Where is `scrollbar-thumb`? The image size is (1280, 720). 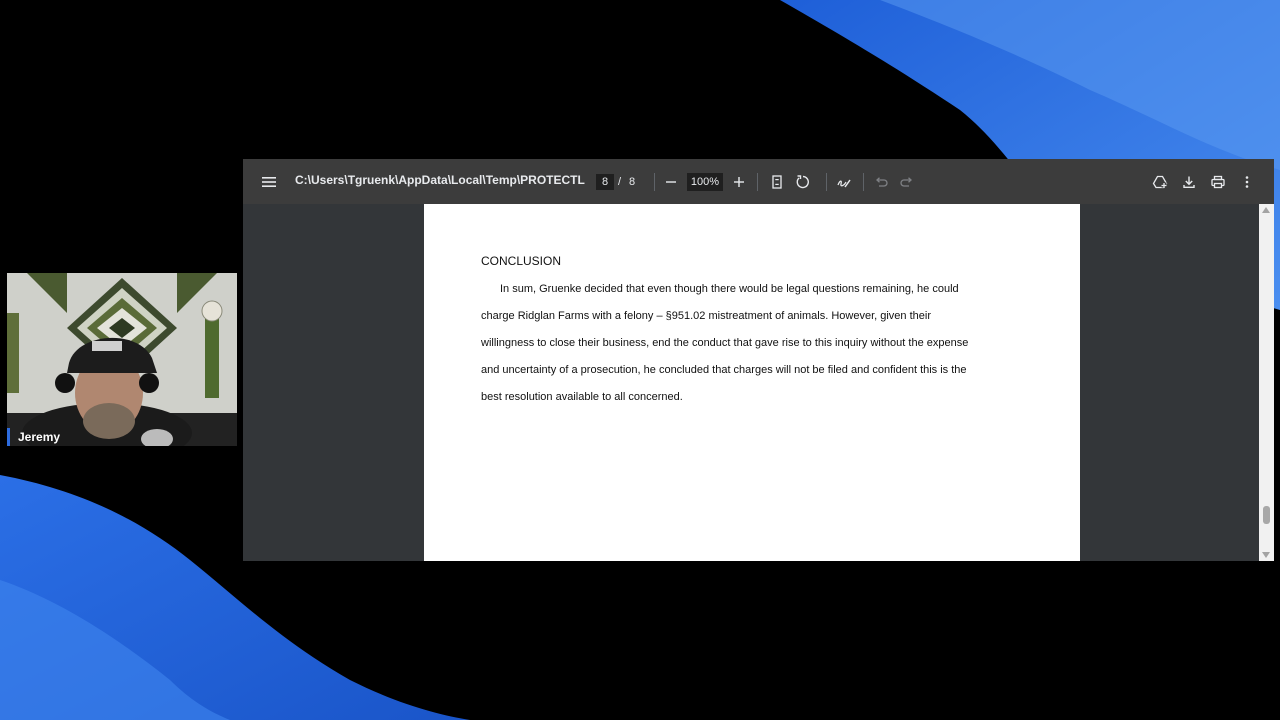 scrollbar-thumb is located at coordinates (1266, 515).